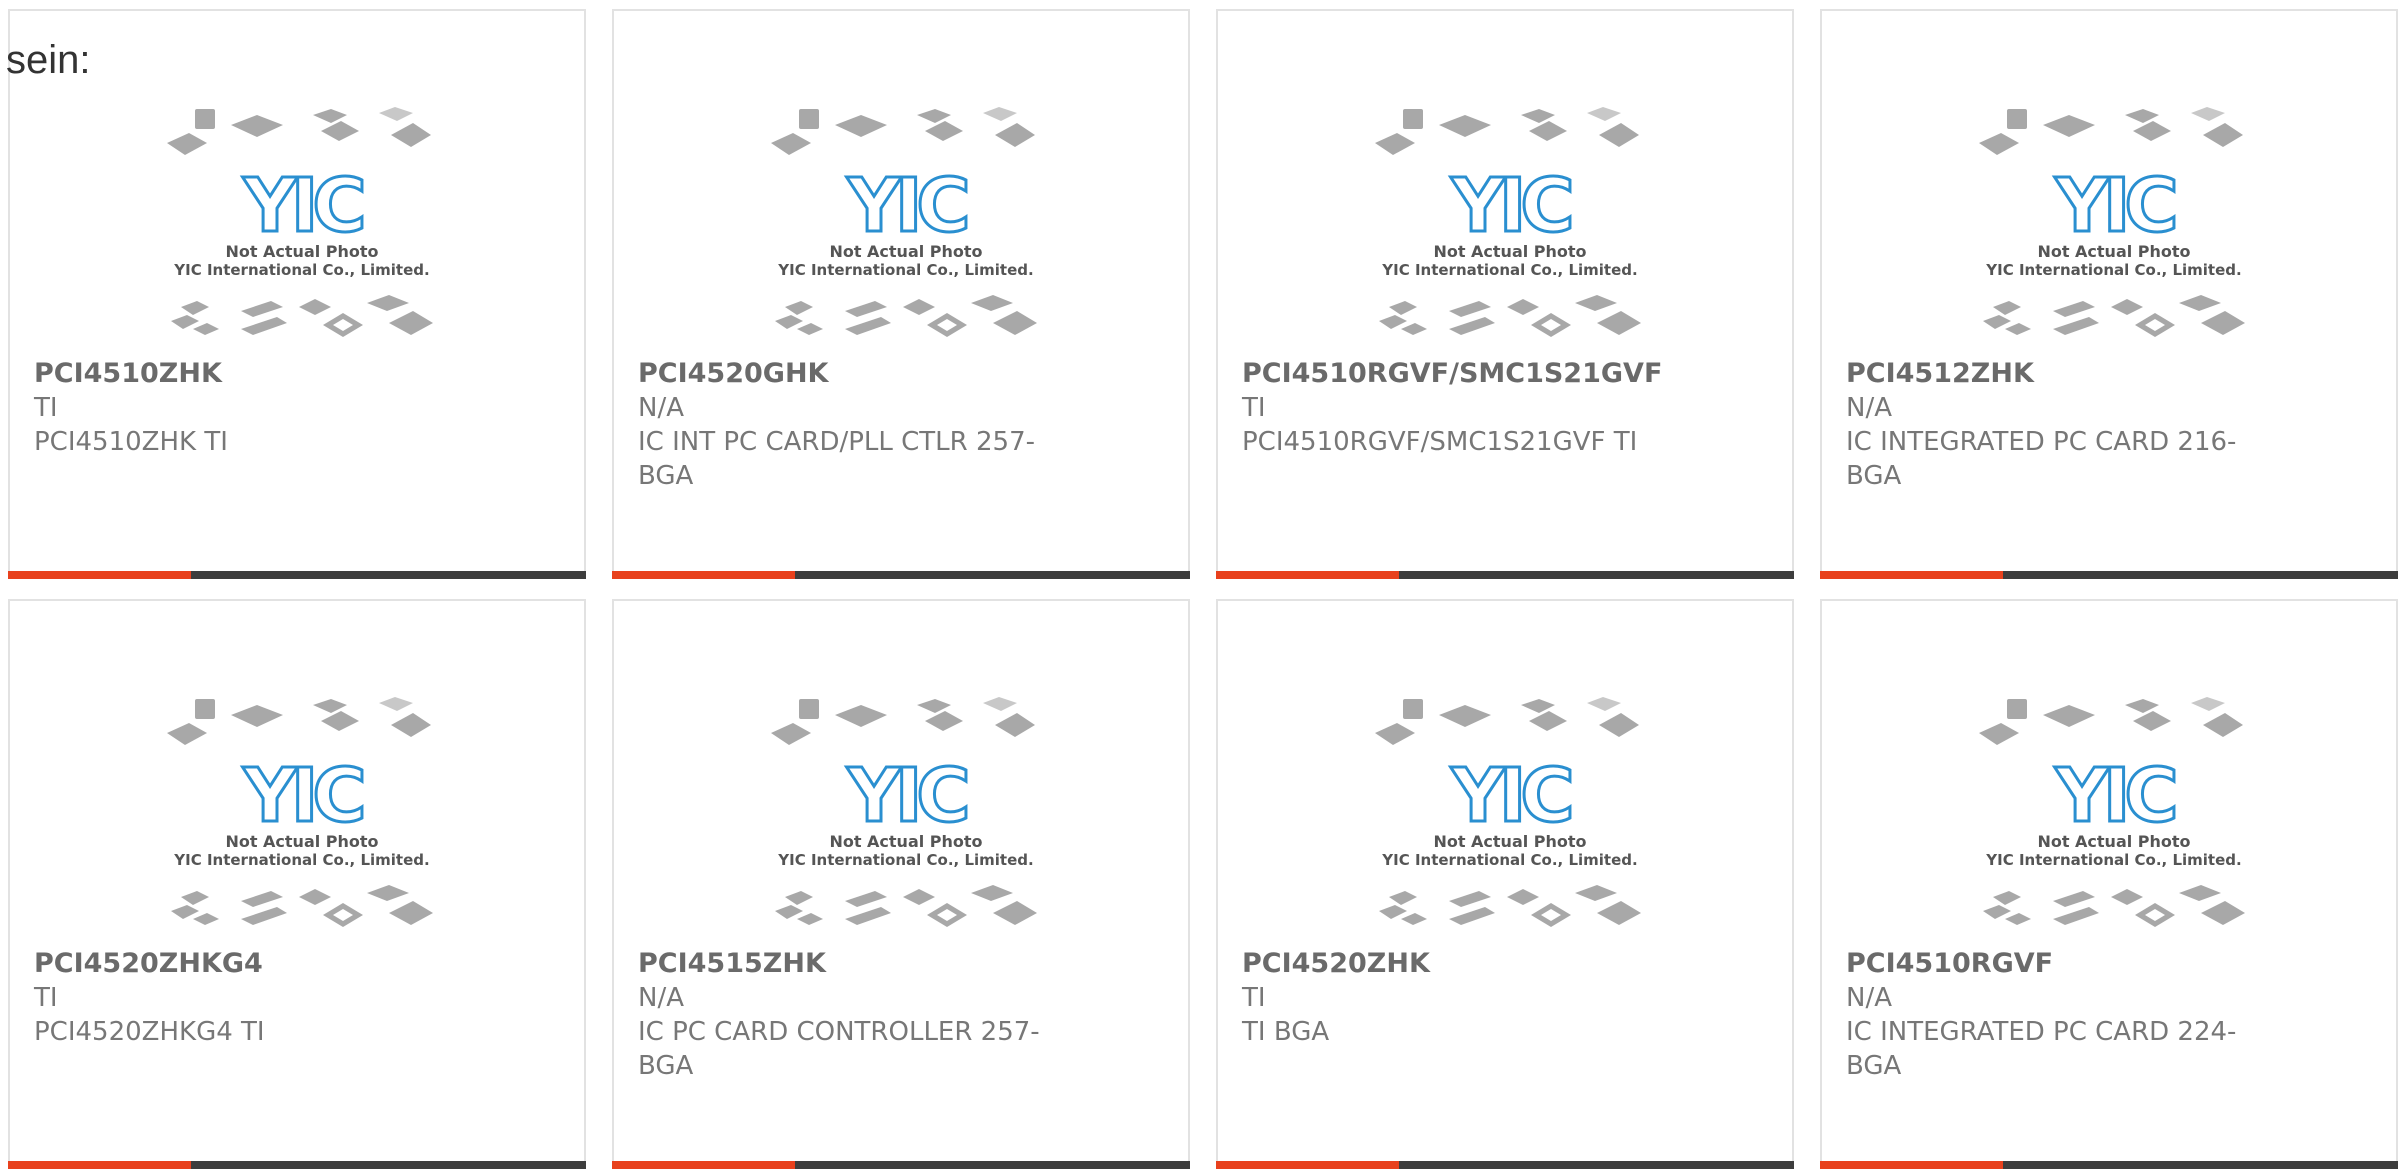 The width and height of the screenshot is (2404, 1169). I want to click on product-description: IC INT PC CARD/PLL CTLR 257-BGA, so click(837, 459).